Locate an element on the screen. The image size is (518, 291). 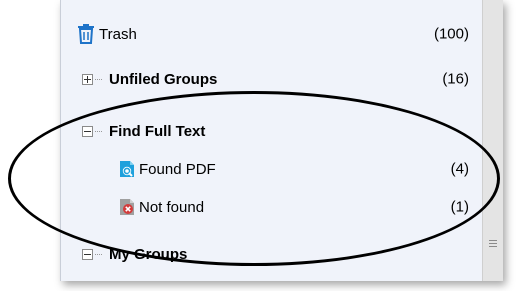
tree-item-label: Find Full Text is located at coordinates (157, 131).